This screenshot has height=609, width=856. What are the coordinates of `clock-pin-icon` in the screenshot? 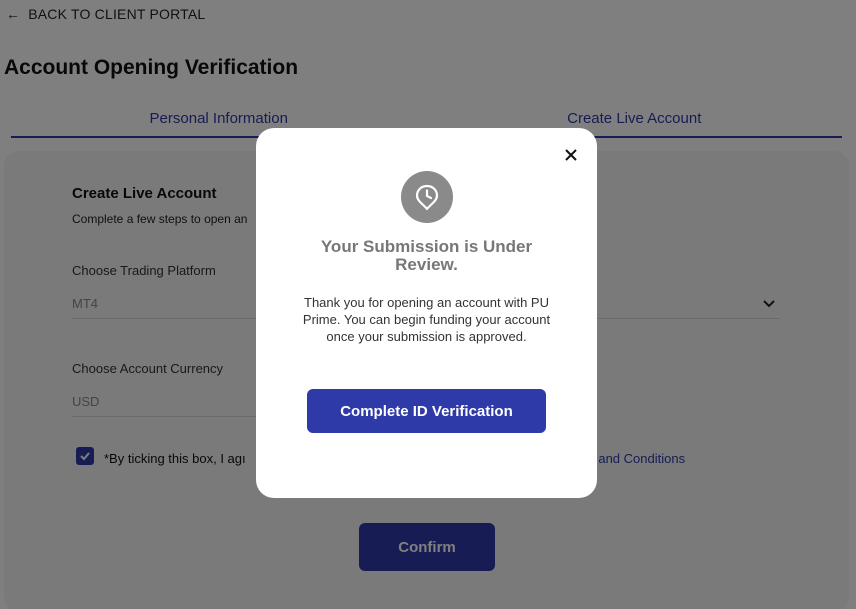 It's located at (427, 197).